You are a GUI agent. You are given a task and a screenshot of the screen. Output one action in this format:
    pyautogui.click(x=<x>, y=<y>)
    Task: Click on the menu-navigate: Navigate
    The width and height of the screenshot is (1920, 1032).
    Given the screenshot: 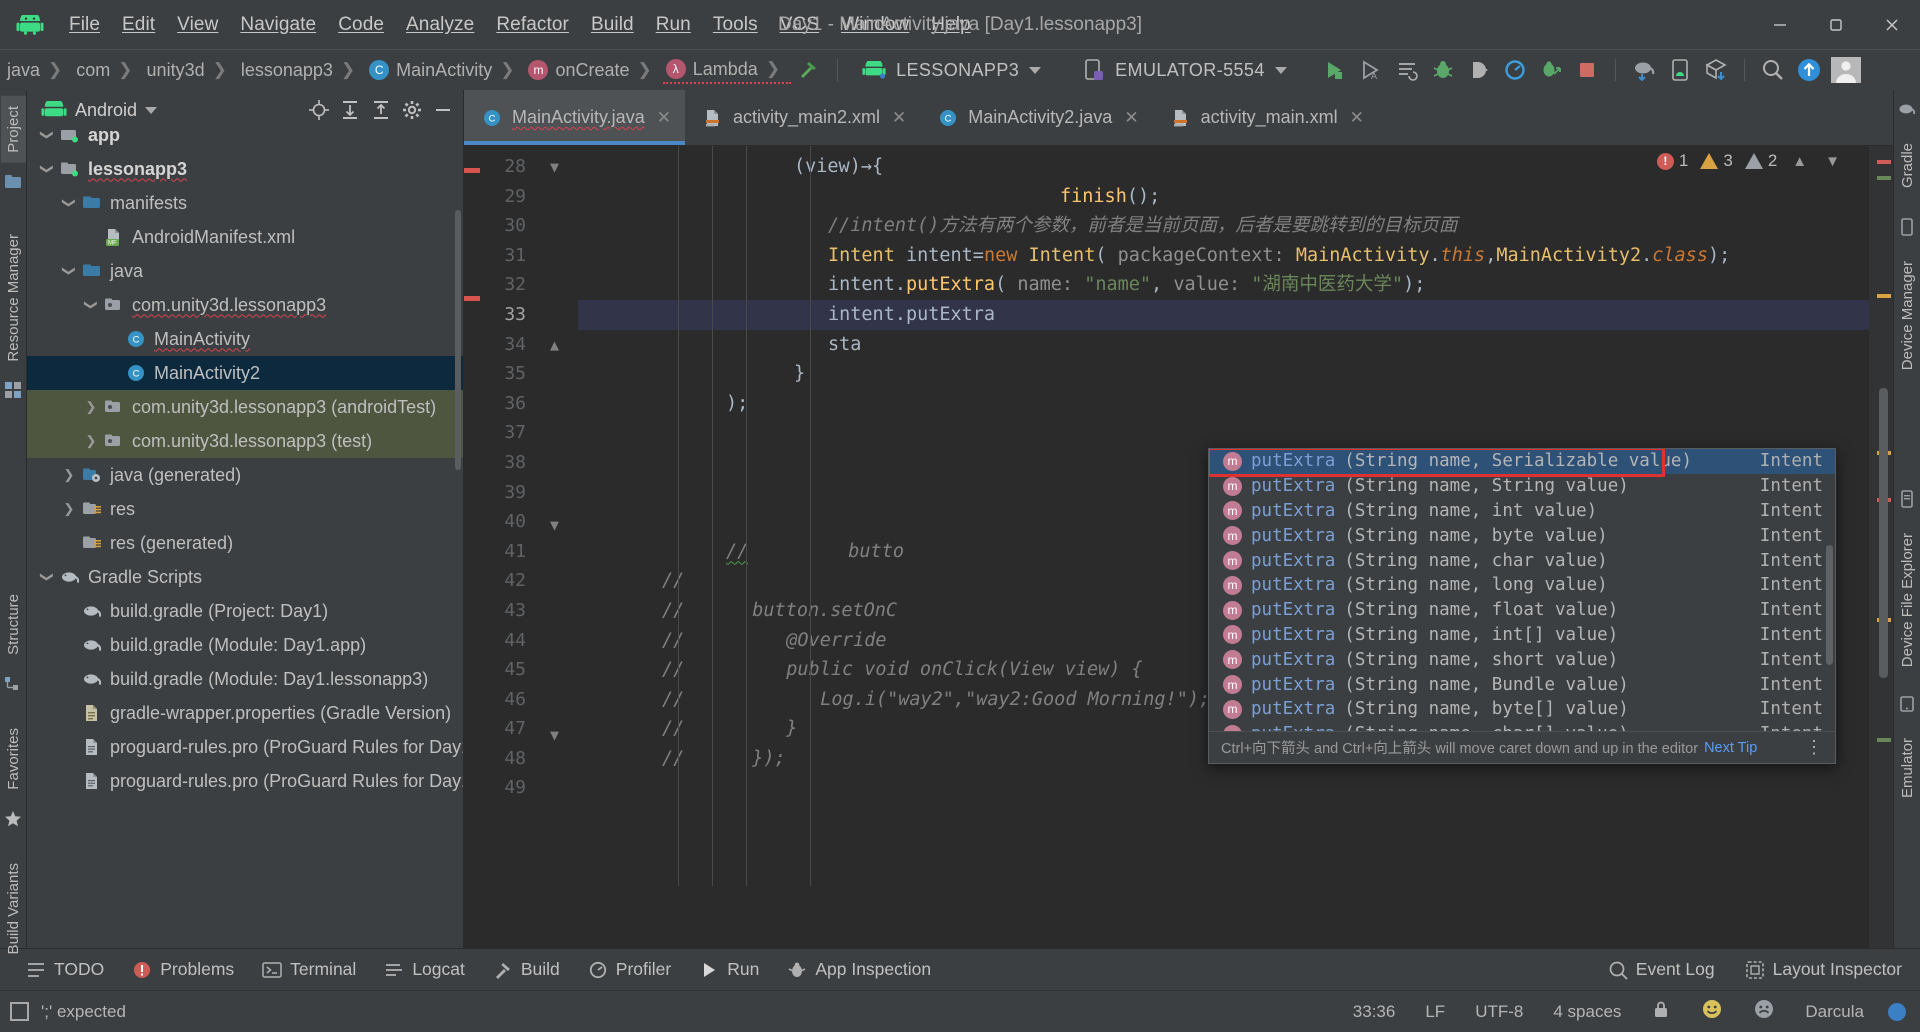 What is the action you would take?
    pyautogui.click(x=278, y=25)
    